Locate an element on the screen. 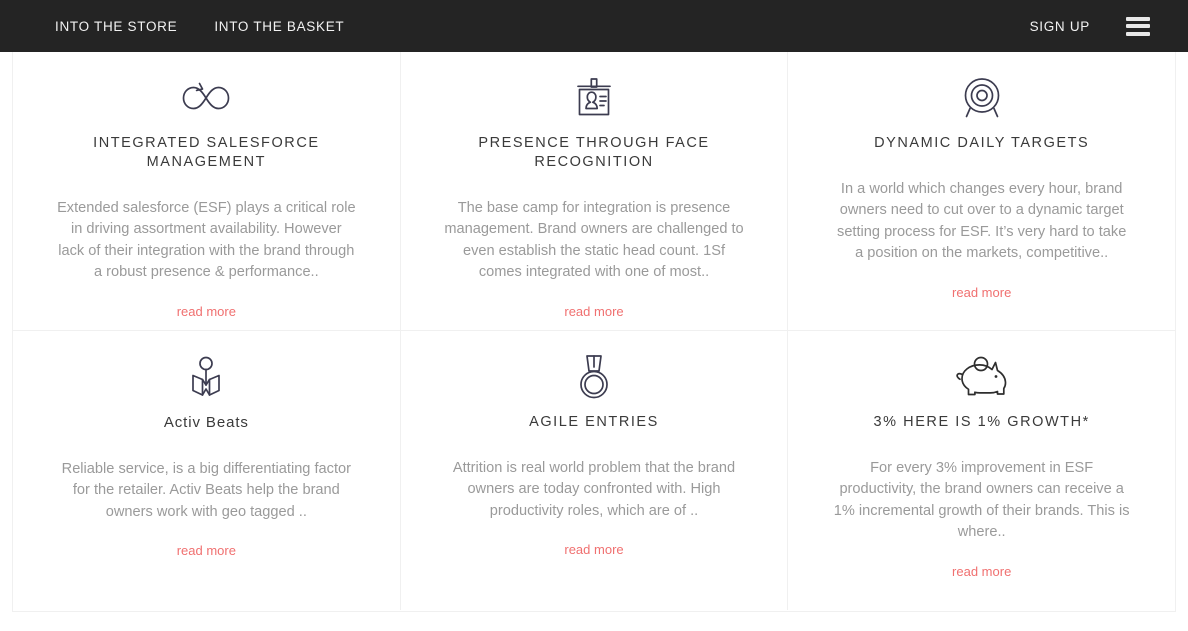 The height and width of the screenshot is (631, 1188). navbar-right-actions: SIGN UP is located at coordinates (1109, 26).